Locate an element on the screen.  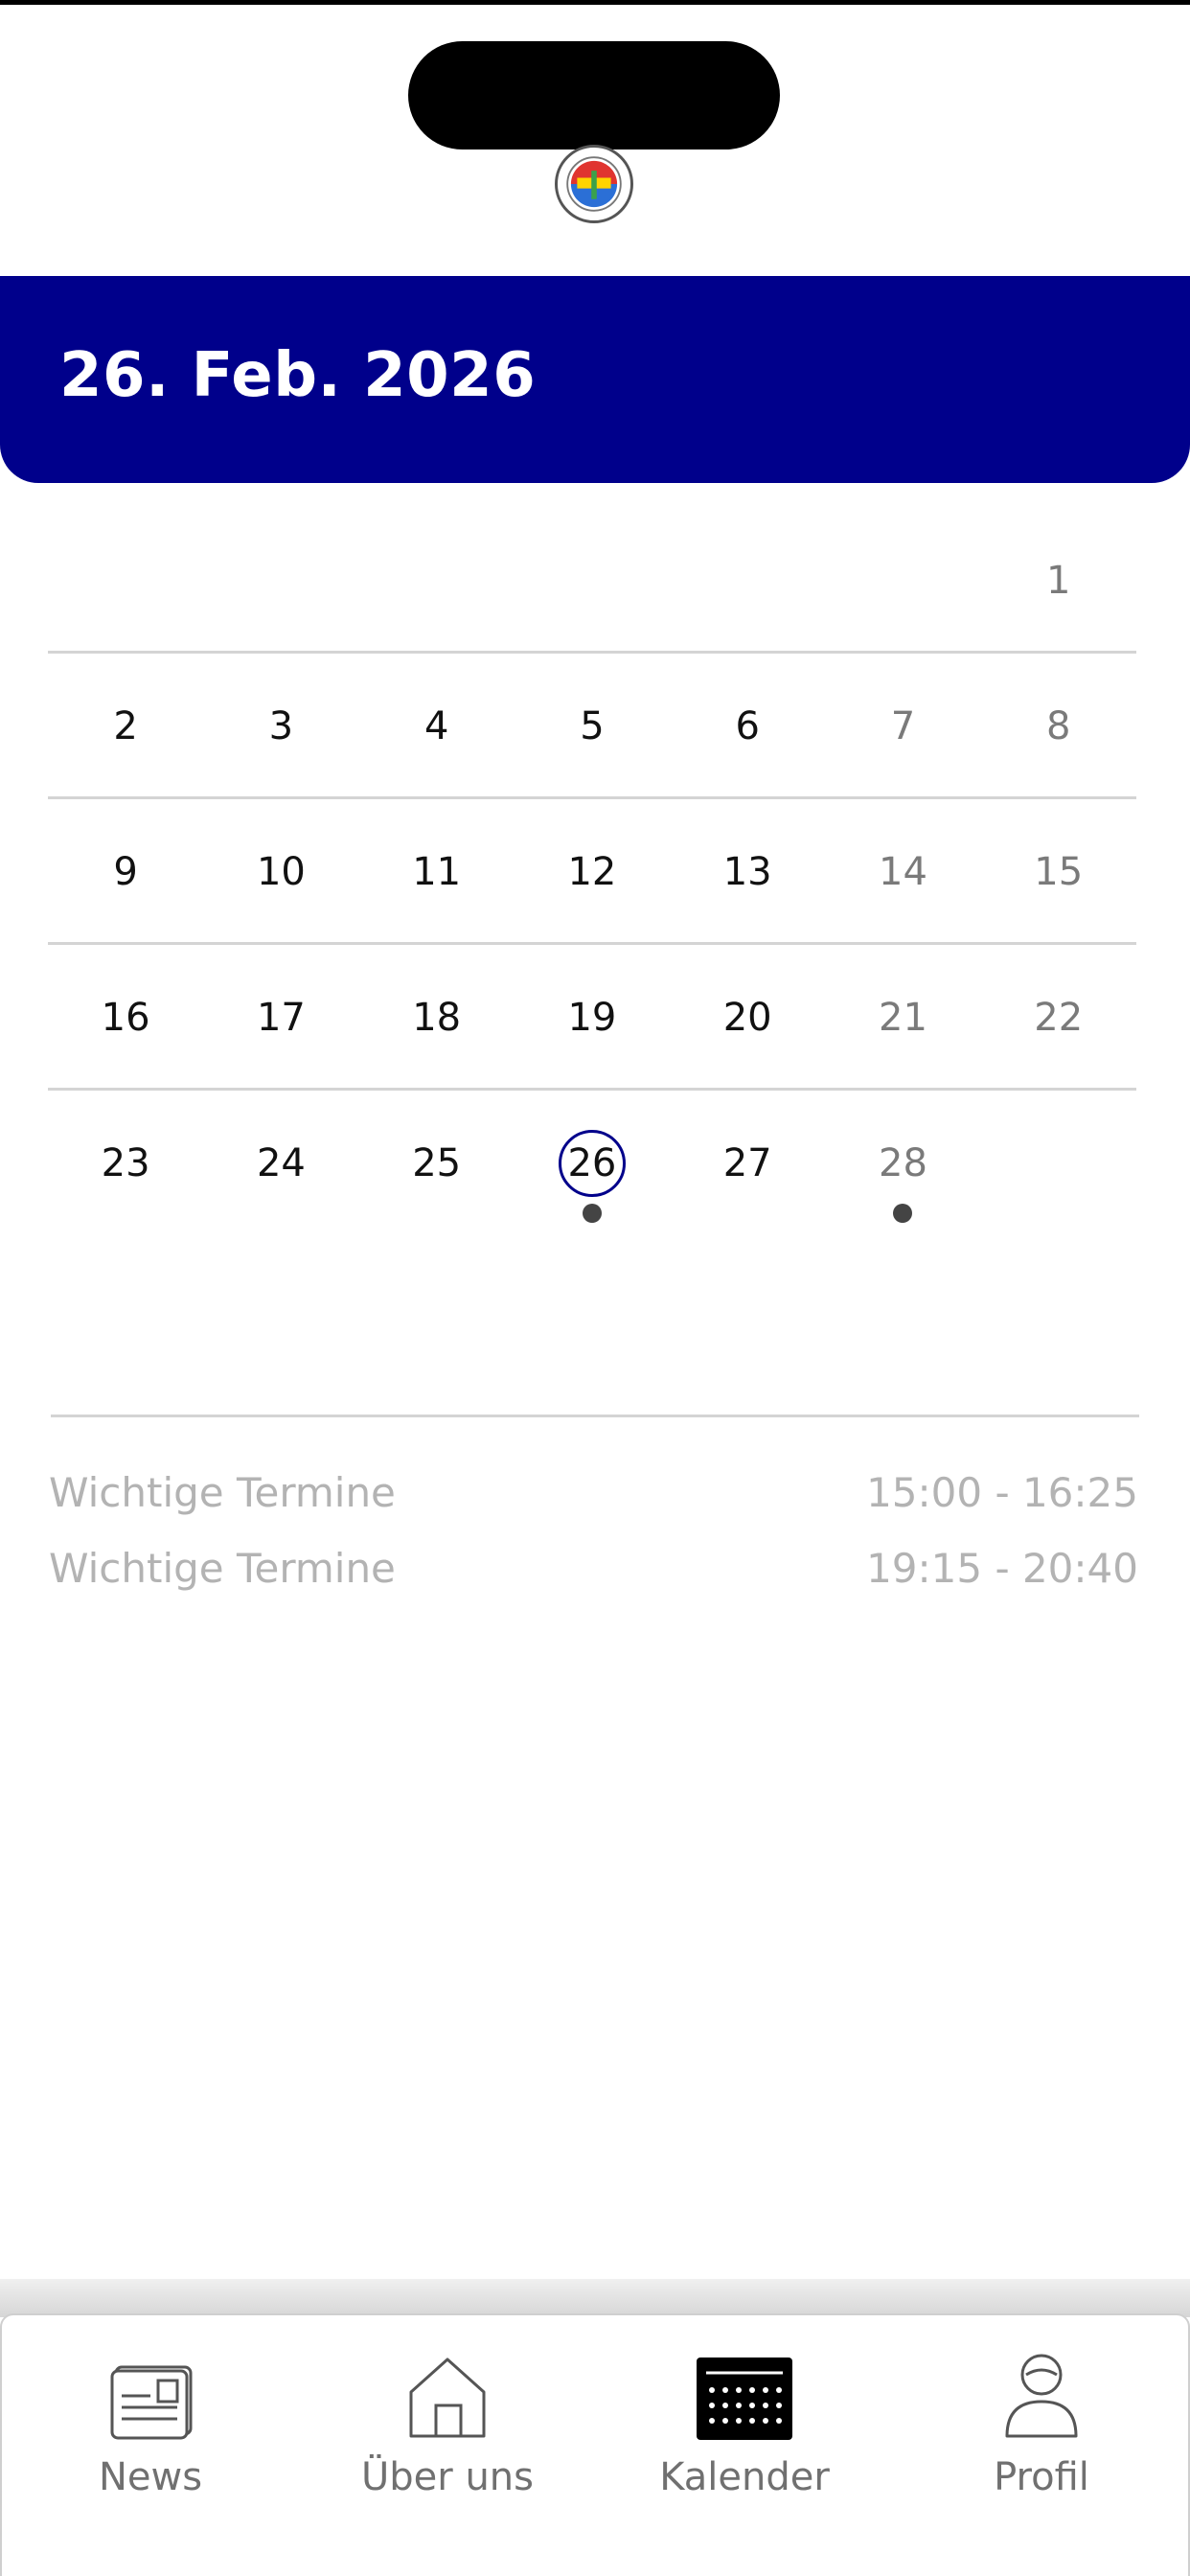
calendar-day: 14 is located at coordinates (903, 872).